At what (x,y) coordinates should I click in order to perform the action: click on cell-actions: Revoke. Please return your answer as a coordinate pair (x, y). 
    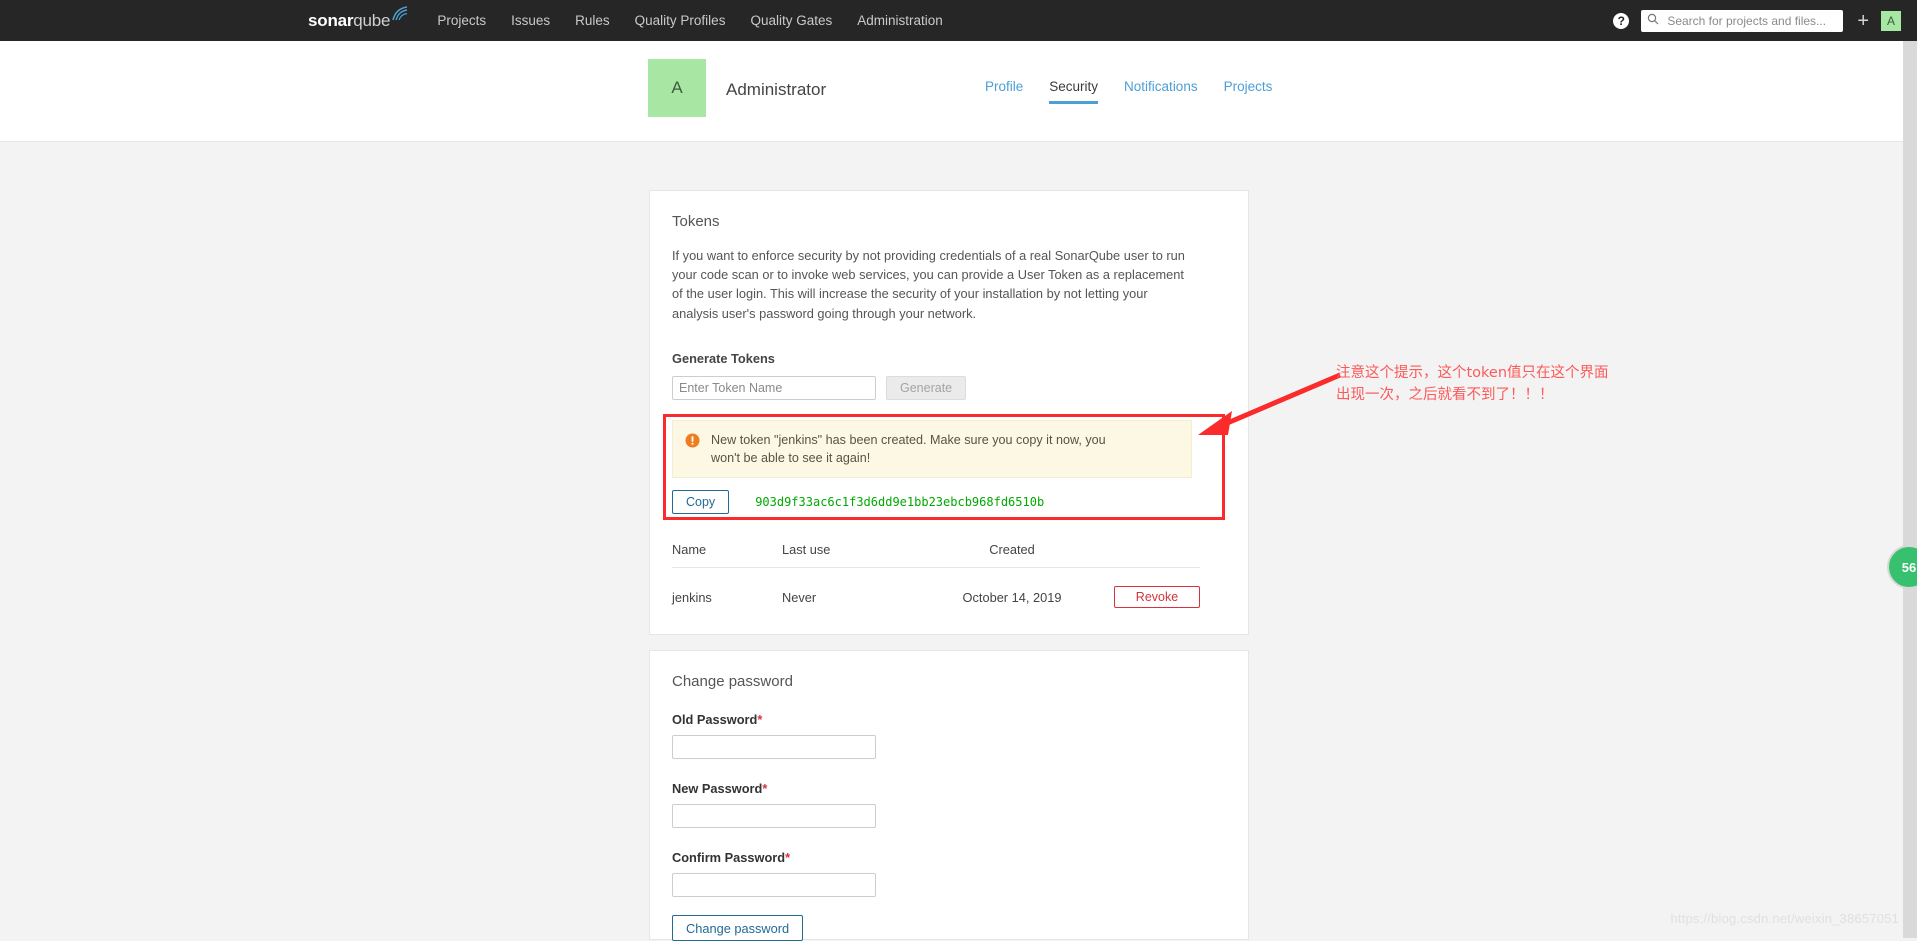
    Looking at the image, I should click on (1146, 588).